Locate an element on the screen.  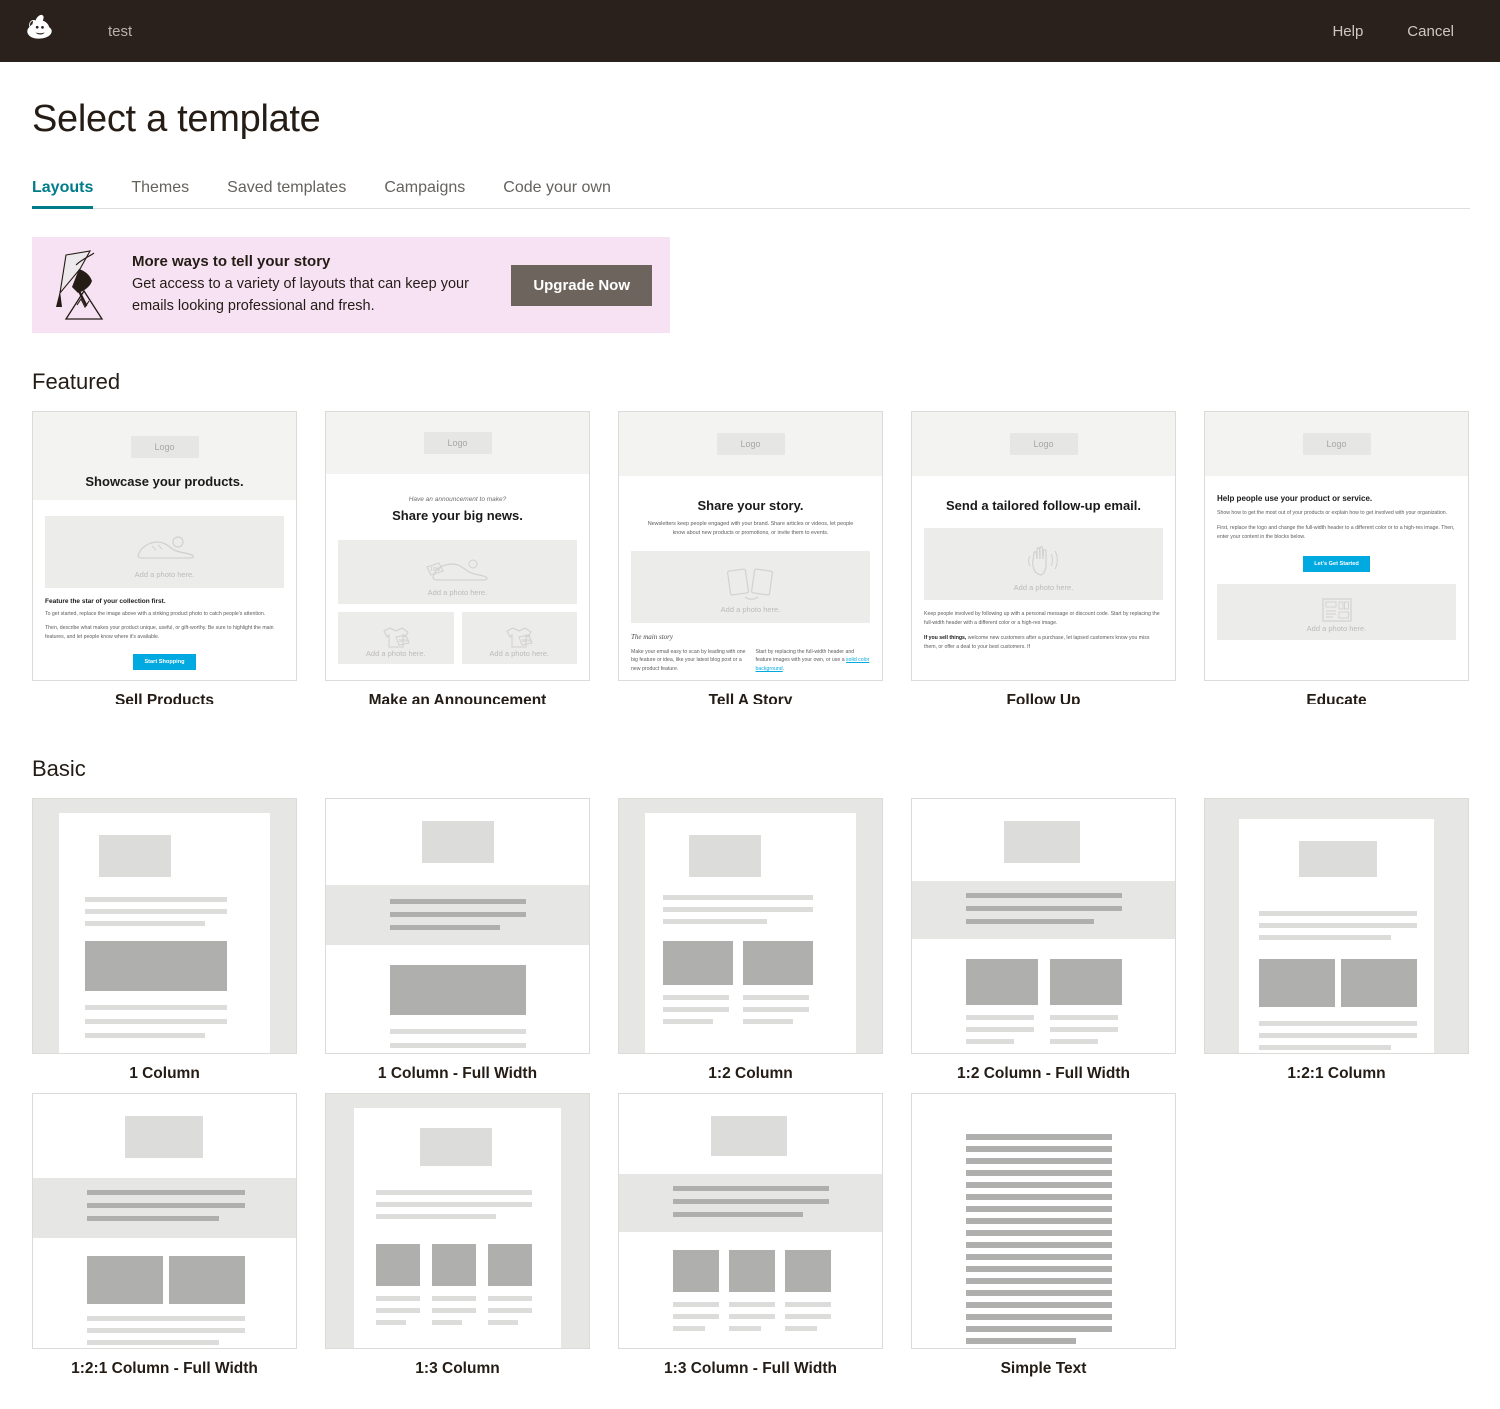
upgrade-now-button: Upgrade Now is located at coordinates (581, 285).